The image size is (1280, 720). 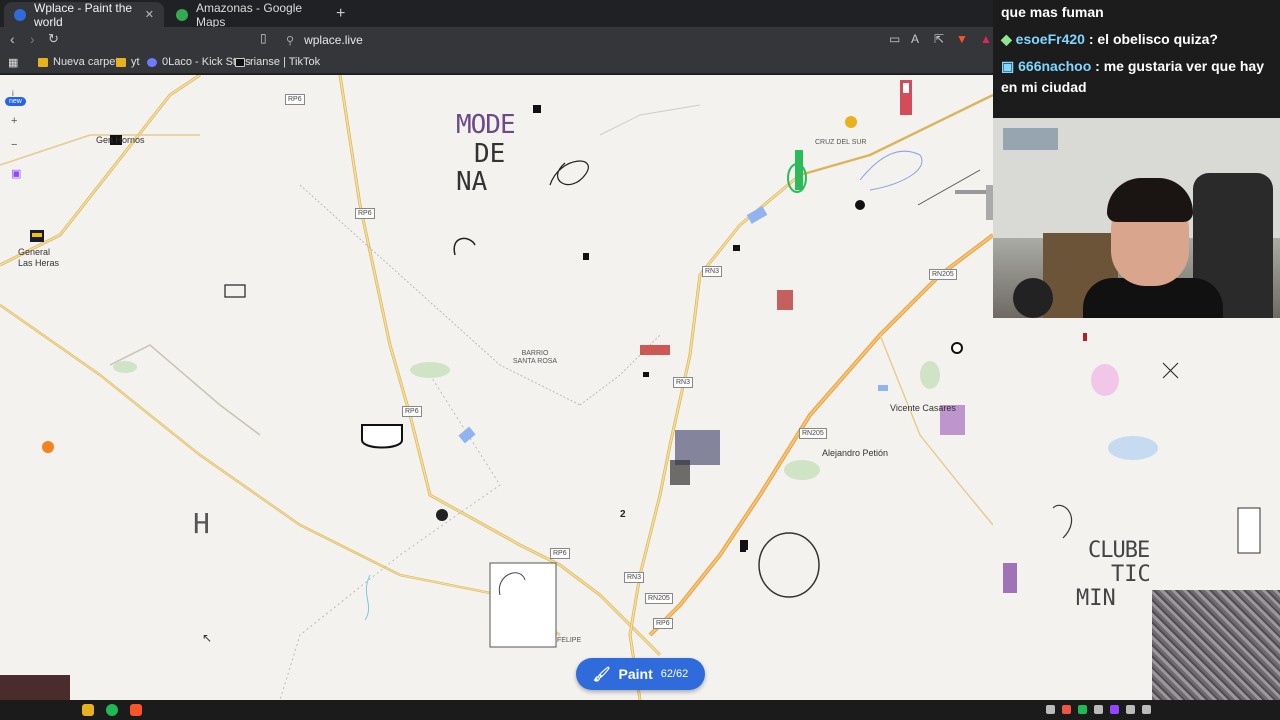 I want to click on bookmark-label: yt, so click(x=135, y=62).